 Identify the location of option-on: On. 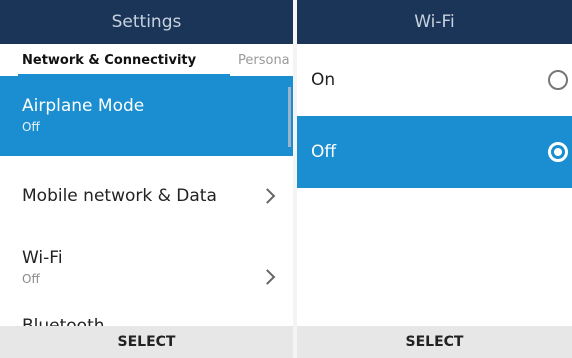
(434, 80).